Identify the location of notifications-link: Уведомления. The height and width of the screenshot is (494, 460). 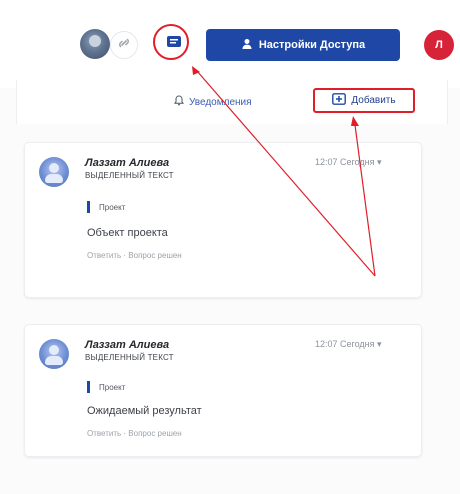
(213, 102).